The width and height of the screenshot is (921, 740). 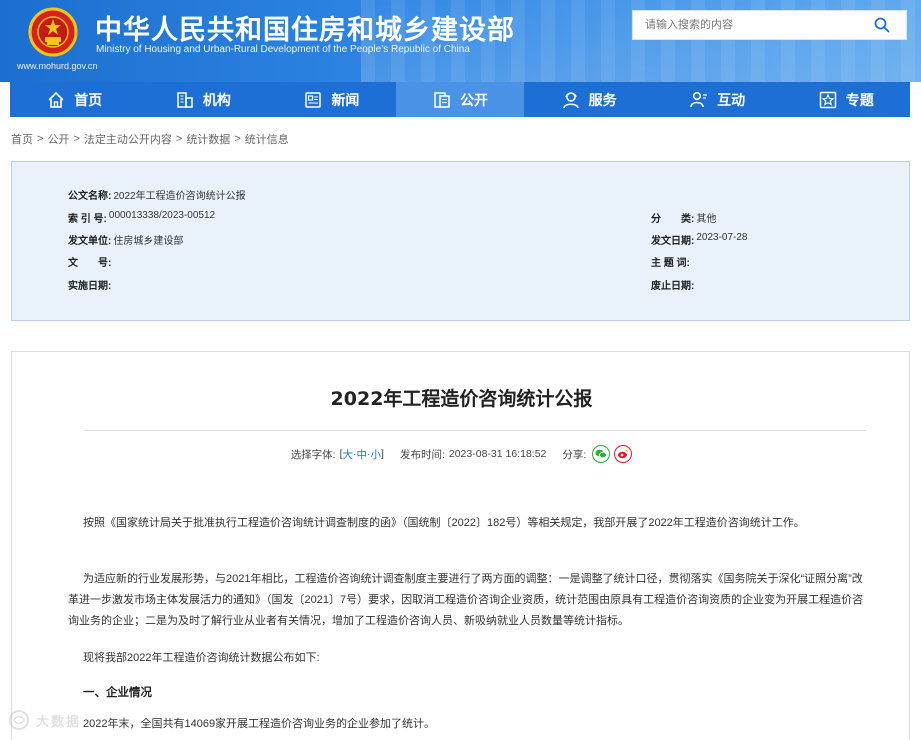 What do you see at coordinates (267, 139) in the screenshot?
I see `breadcrumb-statistics-info: 统计信息` at bounding box center [267, 139].